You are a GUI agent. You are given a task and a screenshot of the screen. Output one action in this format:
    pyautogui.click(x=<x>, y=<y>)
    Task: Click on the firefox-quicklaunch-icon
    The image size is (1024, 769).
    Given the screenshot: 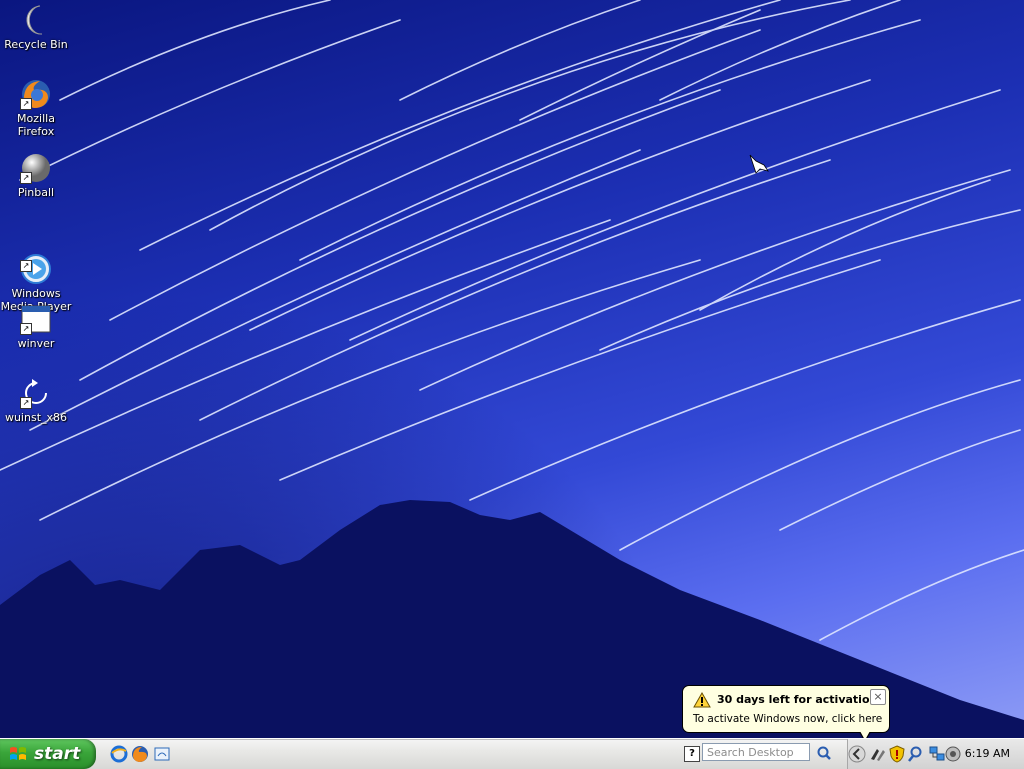 What is the action you would take?
    pyautogui.click(x=140, y=754)
    